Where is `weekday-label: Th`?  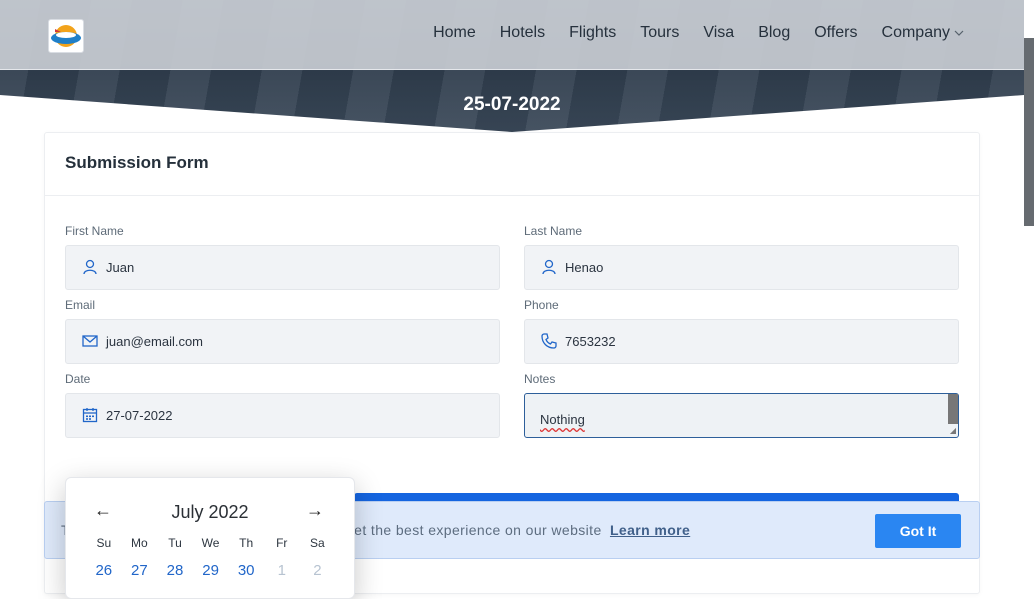
weekday-label: Th is located at coordinates (246, 543).